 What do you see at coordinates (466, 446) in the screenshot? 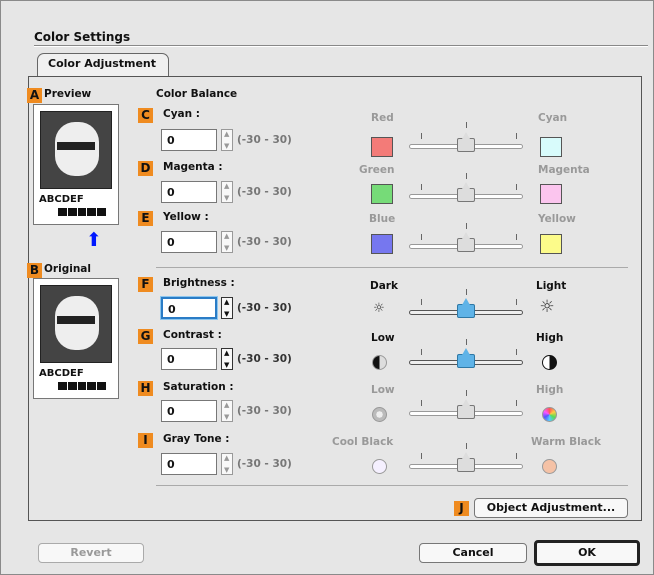
I see `gray-tone-slider-center-tick` at bounding box center [466, 446].